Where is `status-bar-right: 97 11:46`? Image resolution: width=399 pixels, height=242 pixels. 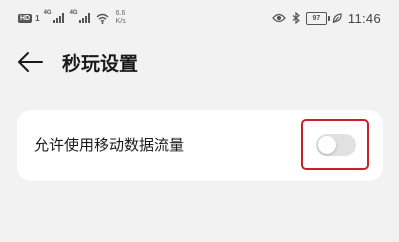 status-bar-right: 97 11:46 is located at coordinates (326, 18).